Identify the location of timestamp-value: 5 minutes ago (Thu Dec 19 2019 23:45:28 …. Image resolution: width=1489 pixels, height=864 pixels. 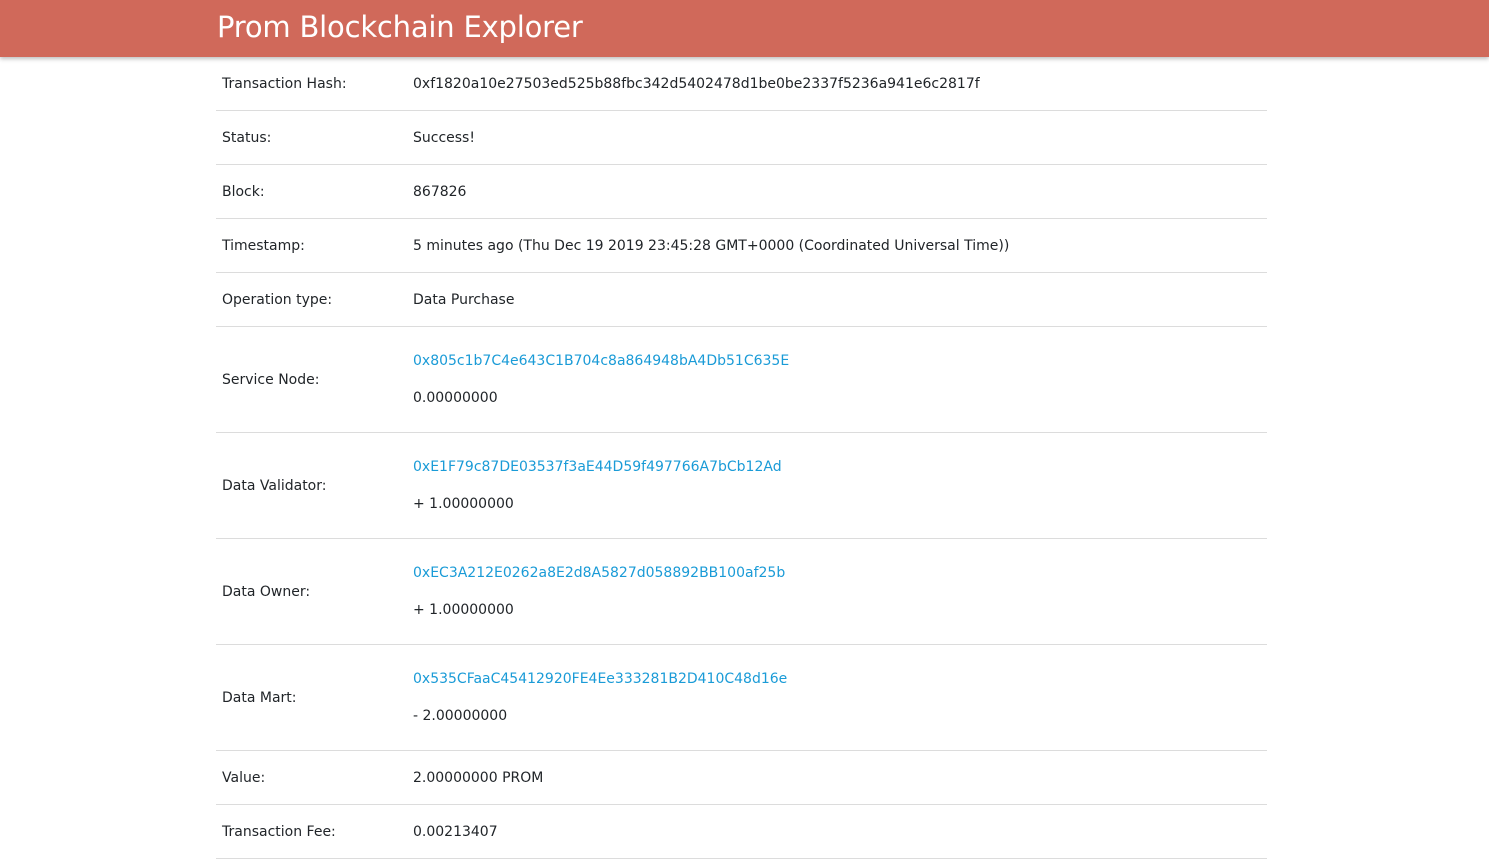
(837, 245).